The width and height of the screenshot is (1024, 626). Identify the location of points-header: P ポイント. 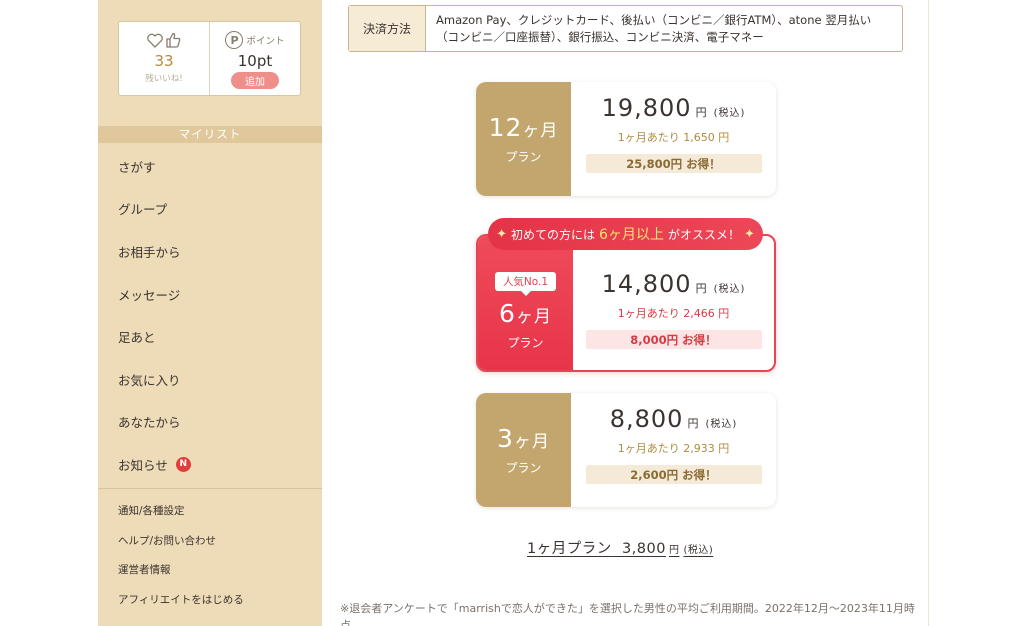
(255, 40).